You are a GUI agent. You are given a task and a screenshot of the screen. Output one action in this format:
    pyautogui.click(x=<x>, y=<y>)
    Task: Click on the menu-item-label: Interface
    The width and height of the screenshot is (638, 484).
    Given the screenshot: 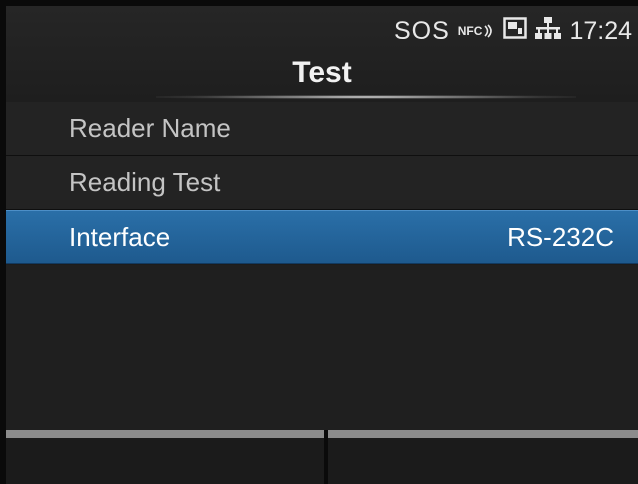 What is the action you would take?
    pyautogui.click(x=120, y=236)
    